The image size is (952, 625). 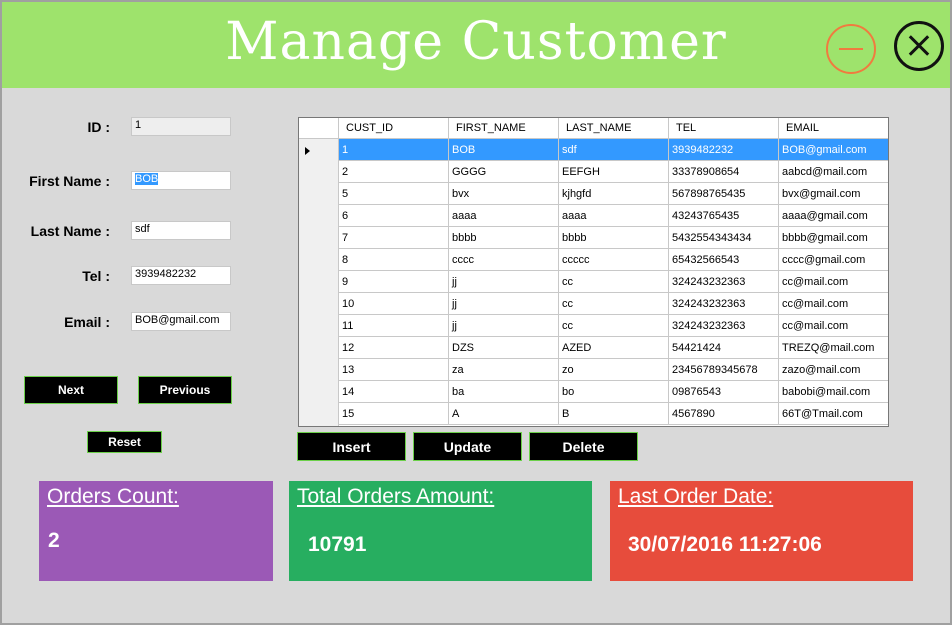 I want to click on table-cell: AZED, so click(x=614, y=348).